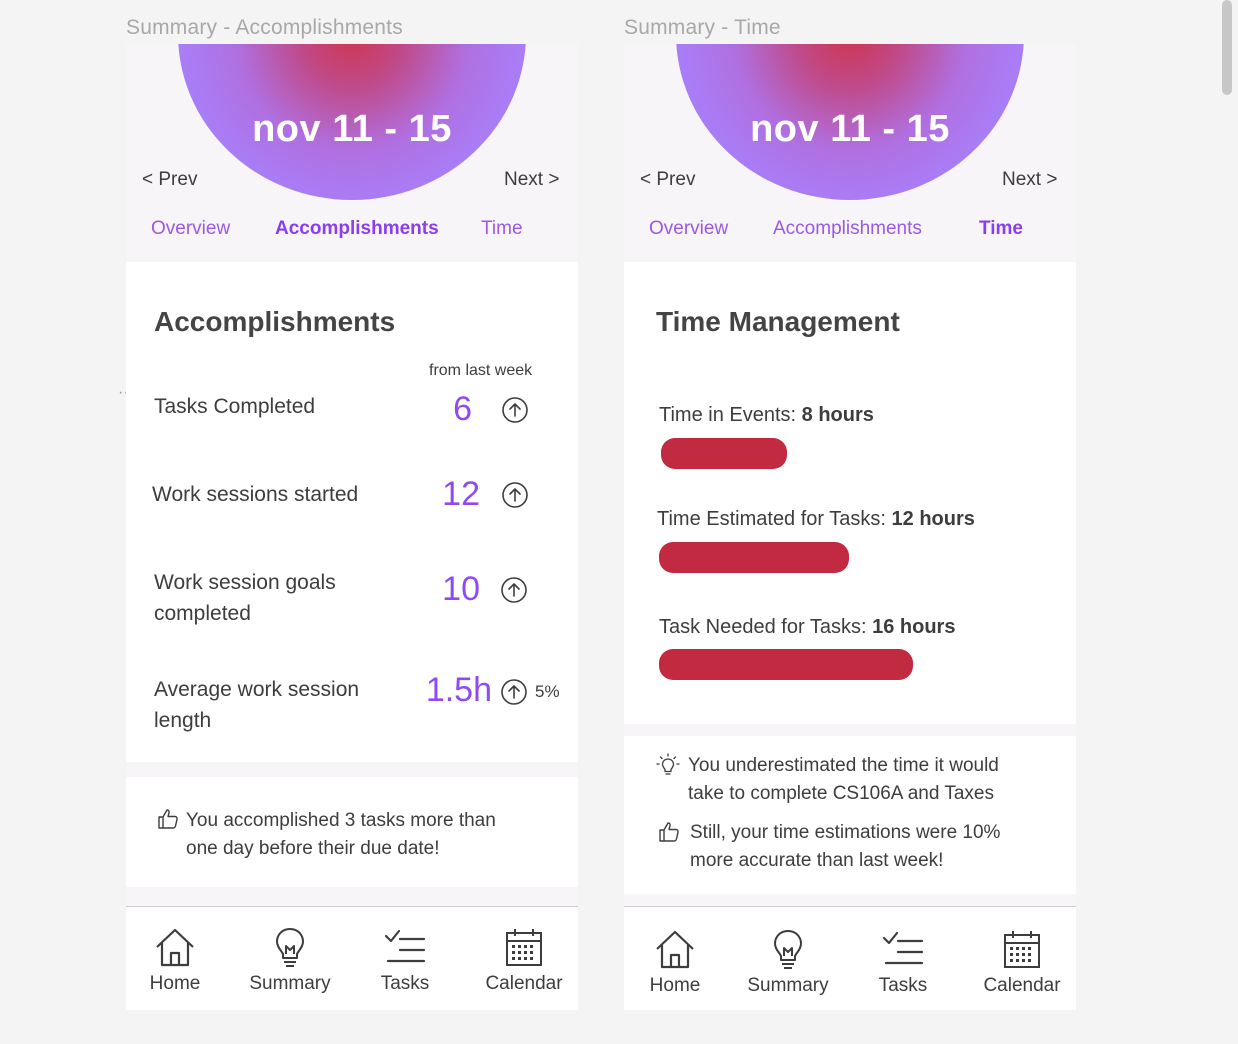 This screenshot has width=1238, height=1044. What do you see at coordinates (257, 689) in the screenshot?
I see `row-label-line: Average work session` at bounding box center [257, 689].